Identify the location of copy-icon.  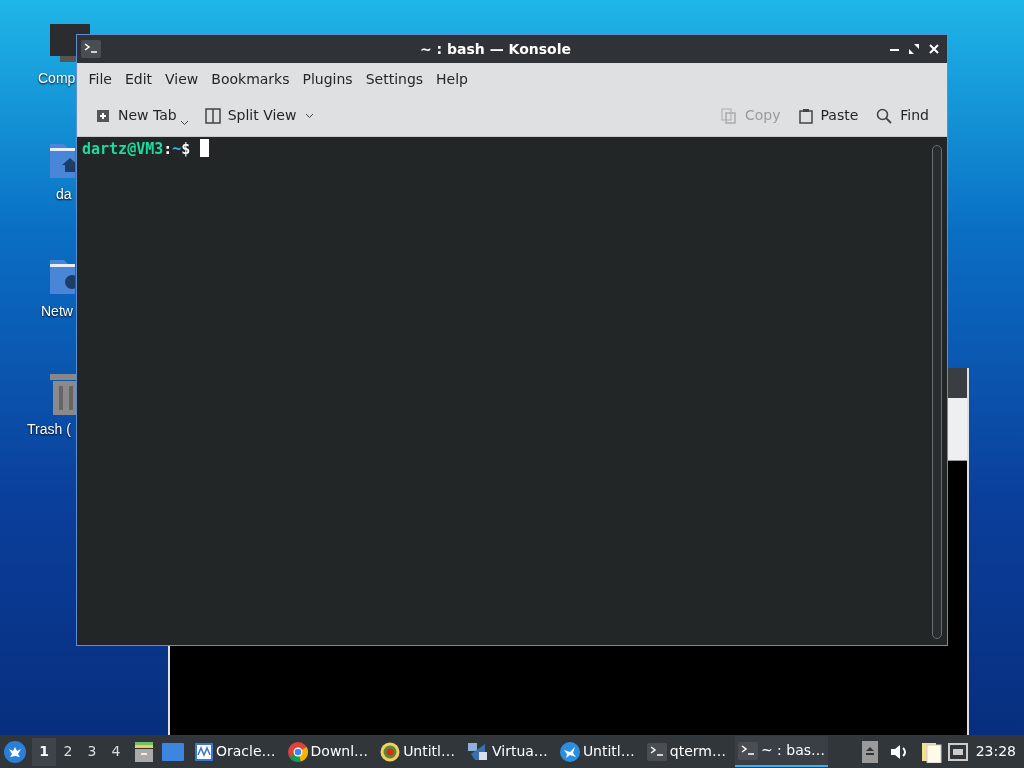
(729, 115).